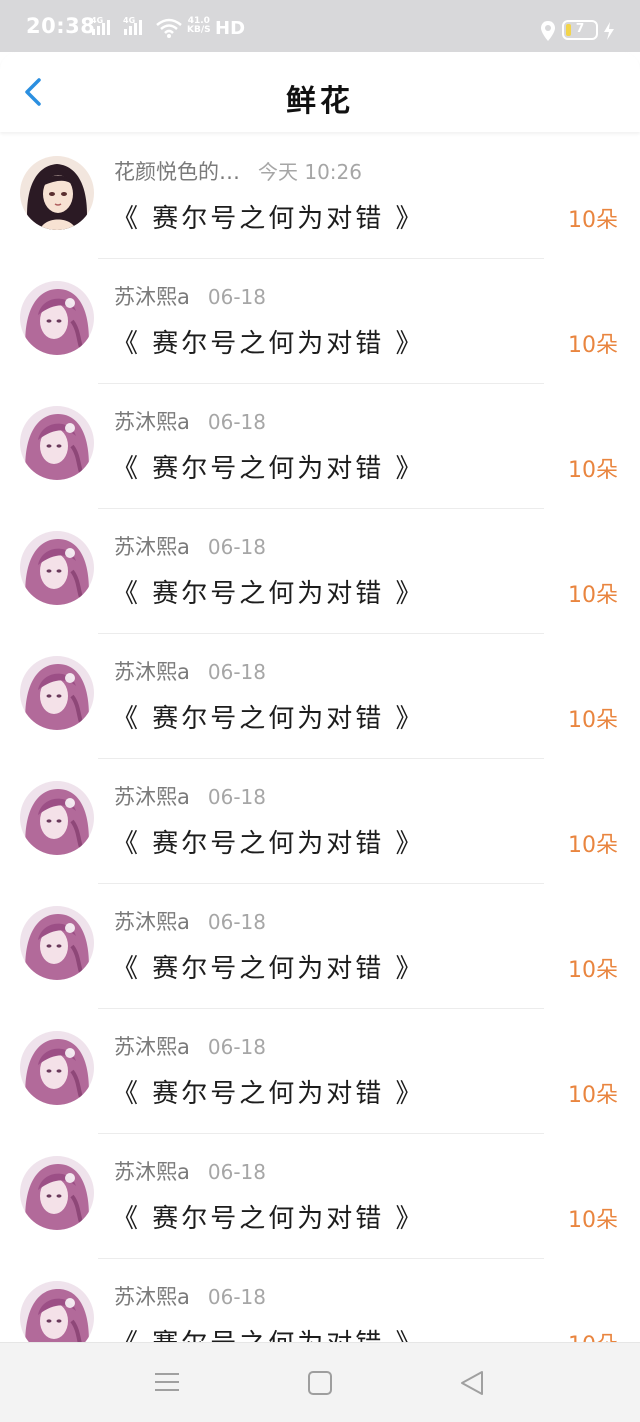  Describe the element at coordinates (169, 28) in the screenshot. I see `wifi-icon` at that location.